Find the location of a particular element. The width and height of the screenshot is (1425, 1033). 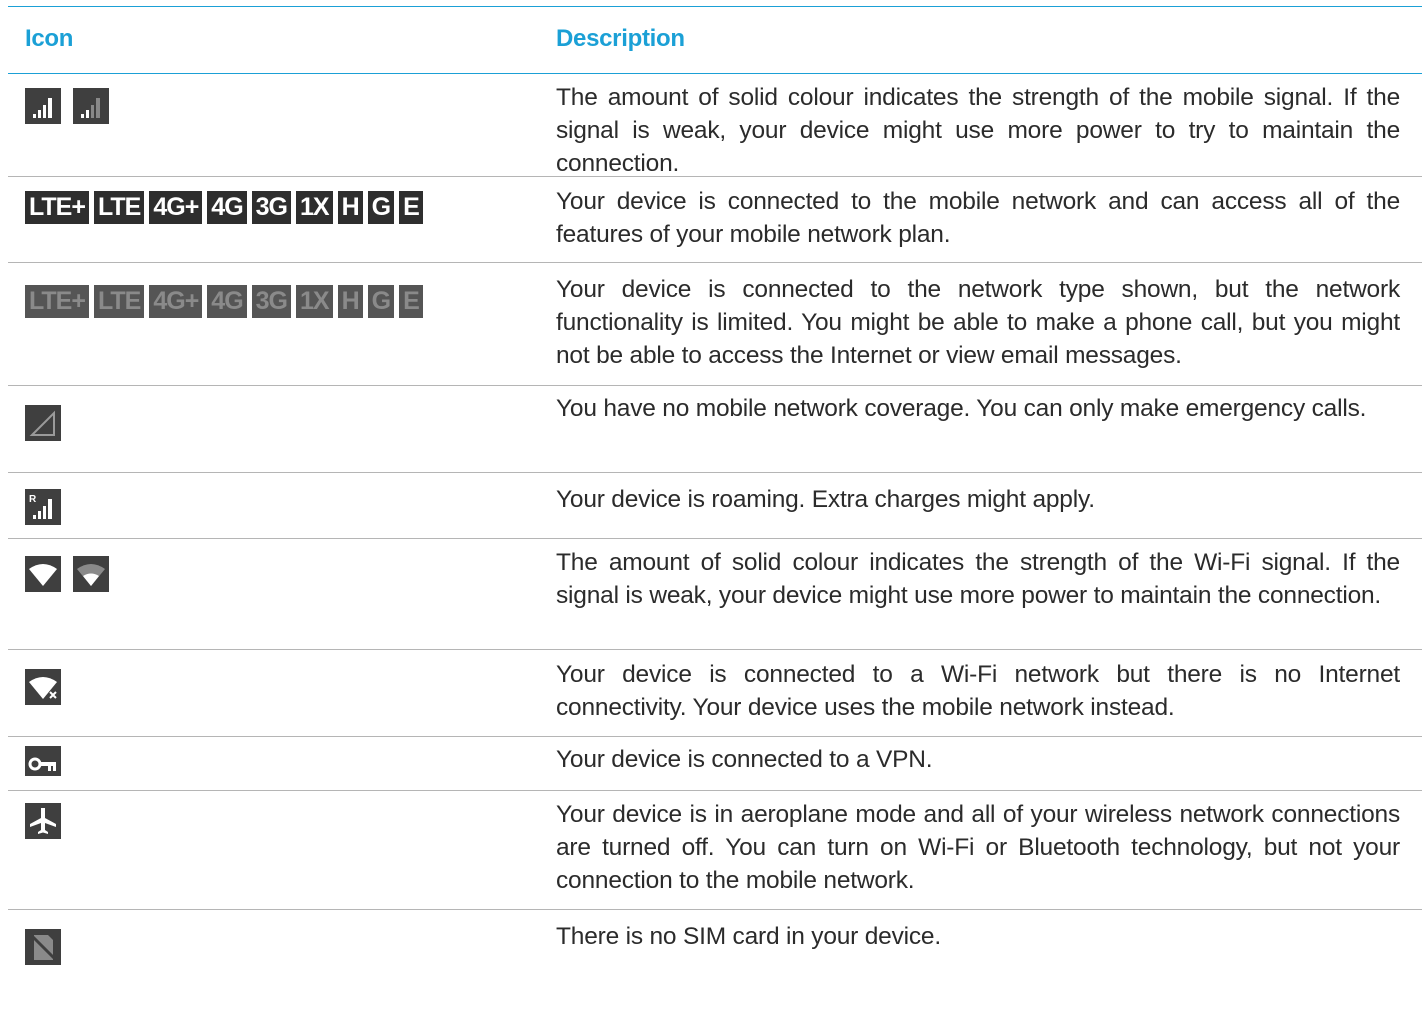

network-type-badges: LTE+ LTE 4G+ 4G 3G 1X H G E is located at coordinates (224, 207).